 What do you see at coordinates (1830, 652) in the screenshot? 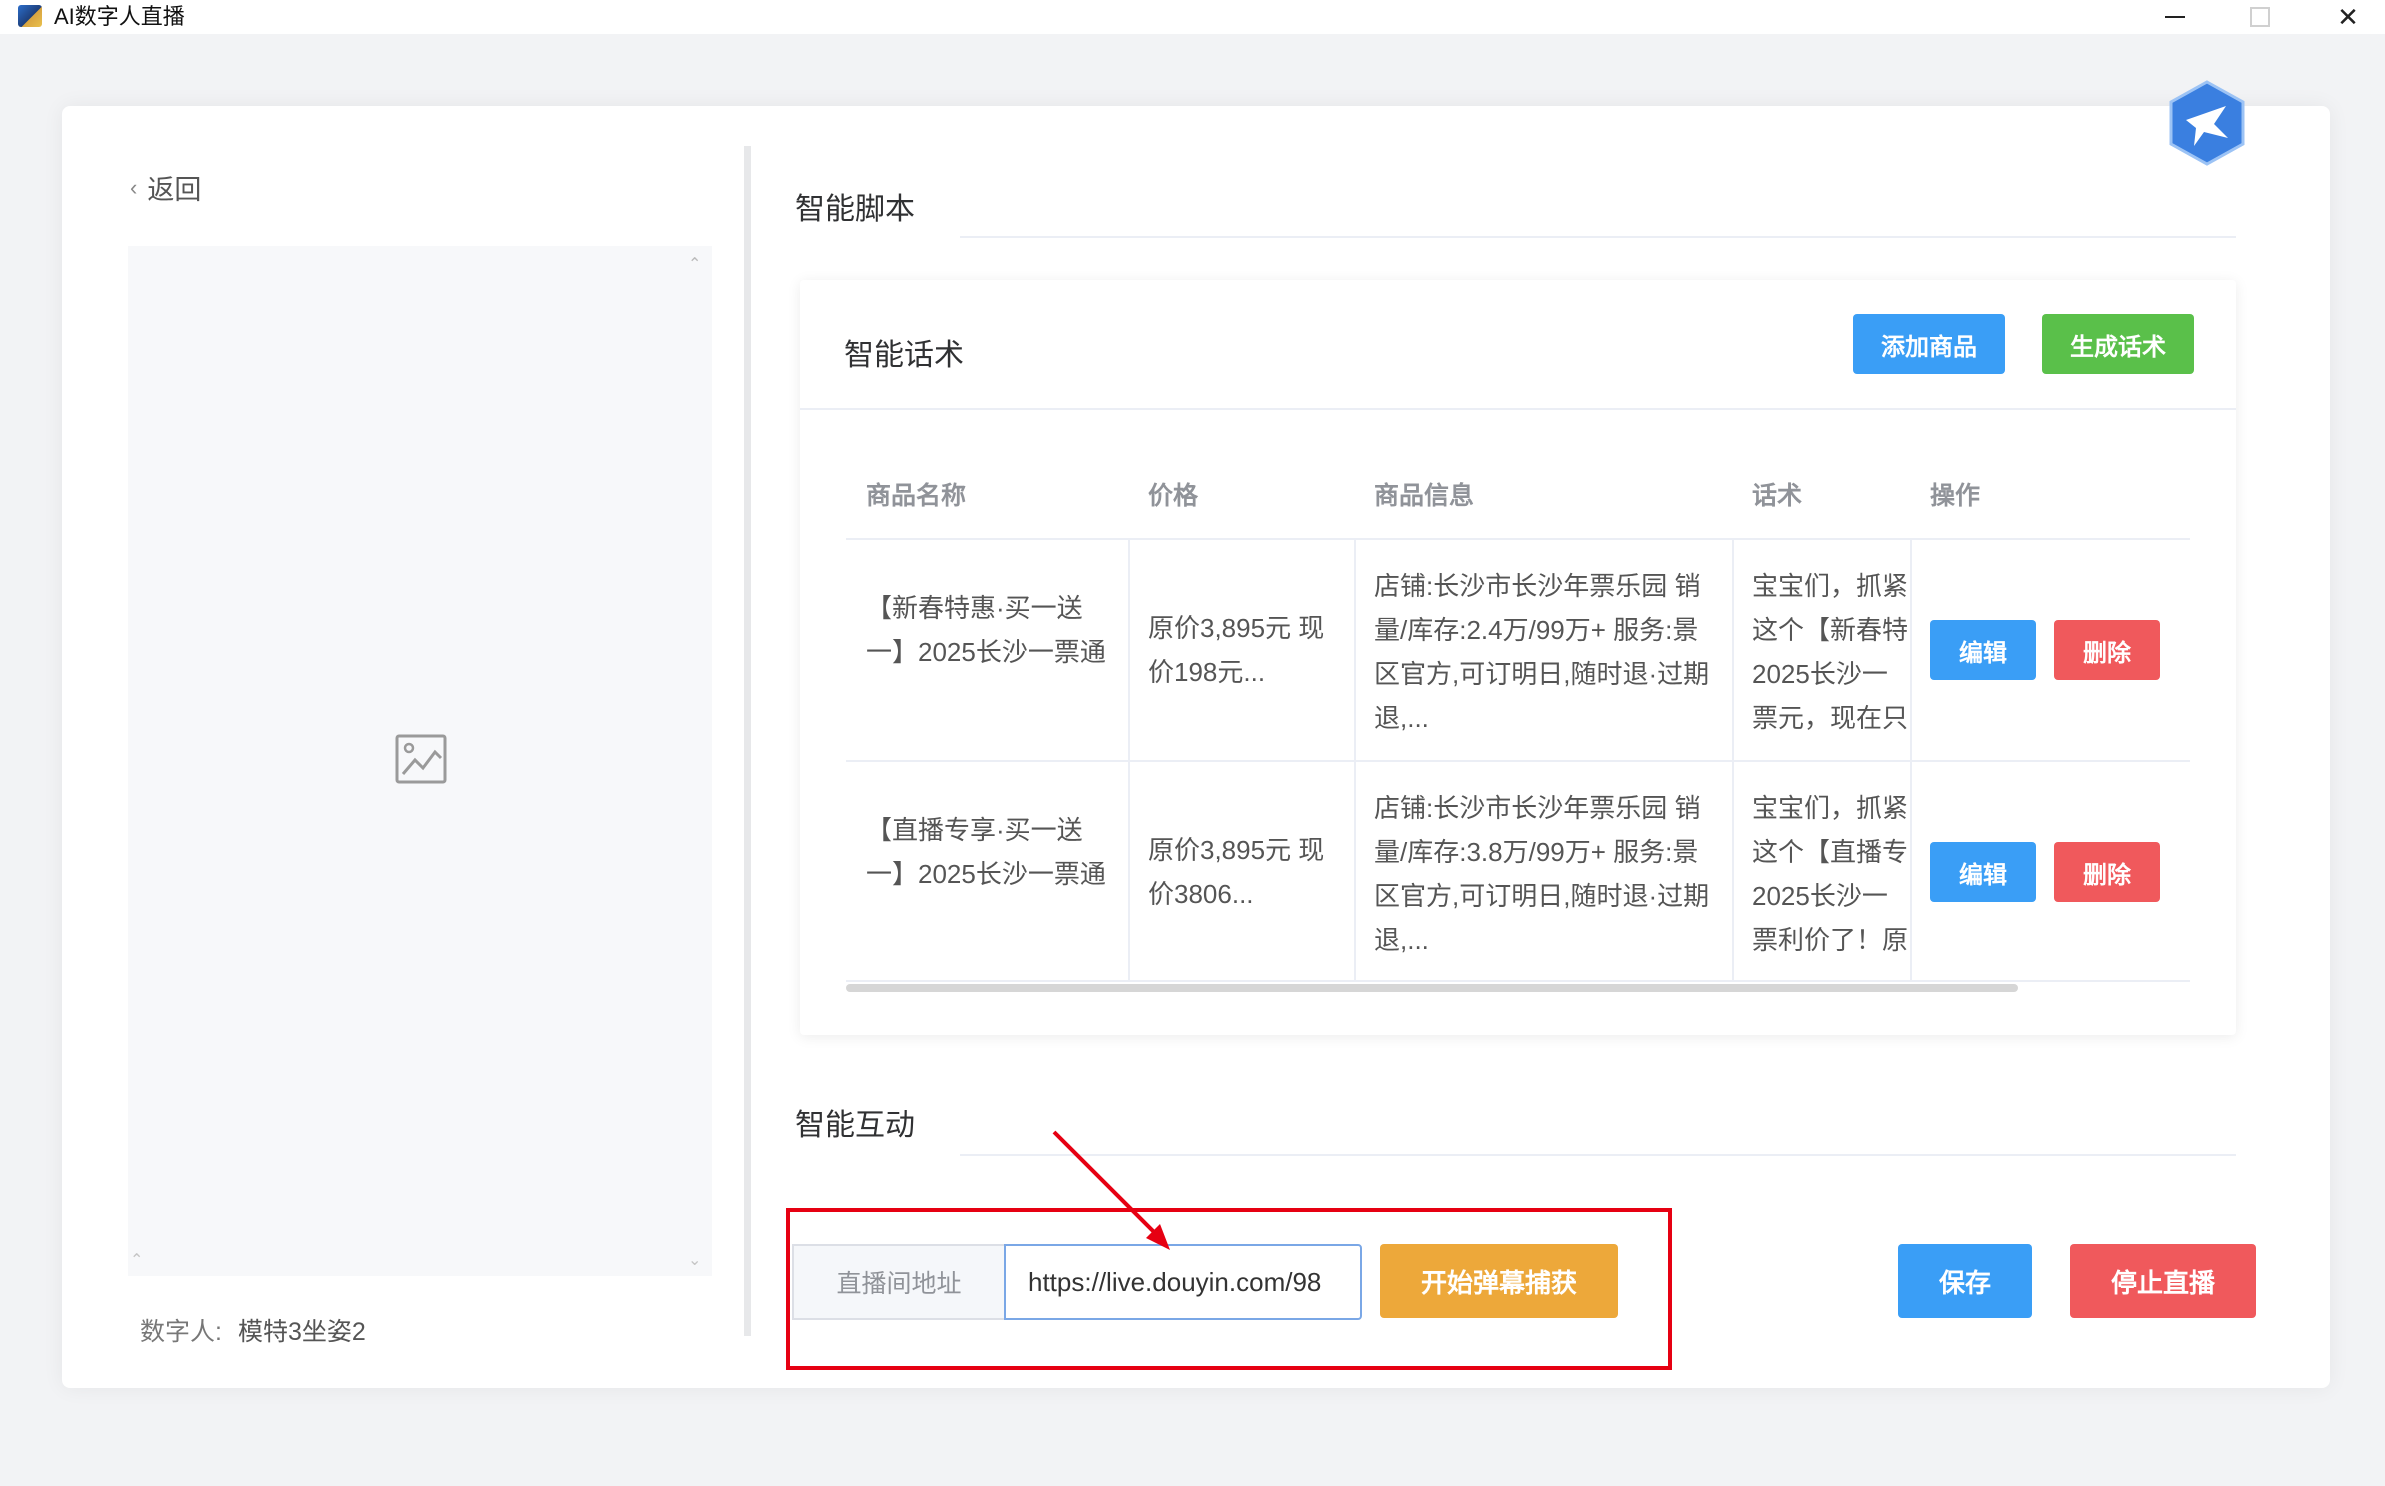
I see `table-row-1-script: 宝宝们，抓紧这个【新春特2025长沙一票元，现在只要` at bounding box center [1830, 652].